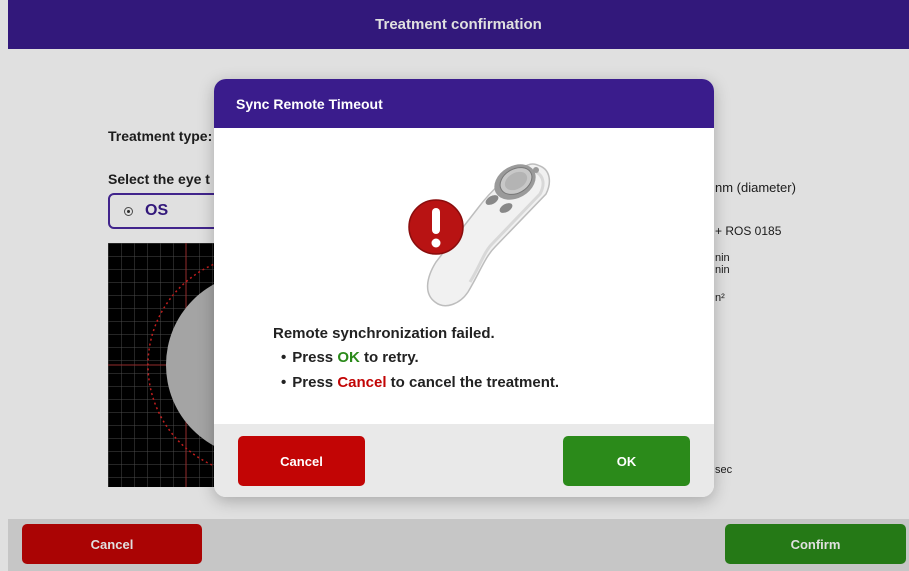 This screenshot has width=909, height=571. What do you see at coordinates (384, 333) in the screenshot?
I see `dialog-message: Remote synchronization failed.` at bounding box center [384, 333].